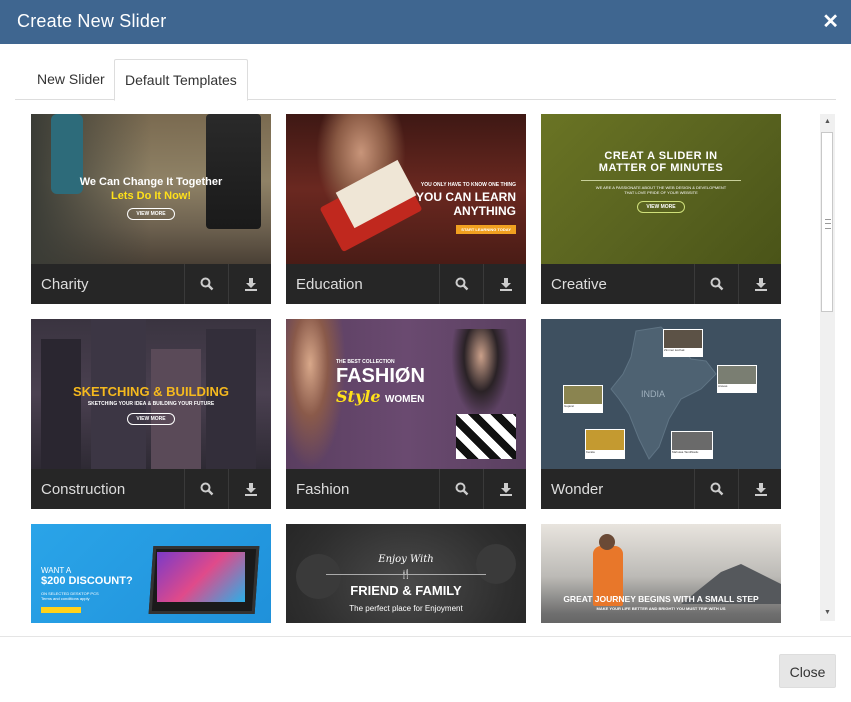 This screenshot has width=851, height=702. I want to click on template-name: Wonder, so click(577, 489).